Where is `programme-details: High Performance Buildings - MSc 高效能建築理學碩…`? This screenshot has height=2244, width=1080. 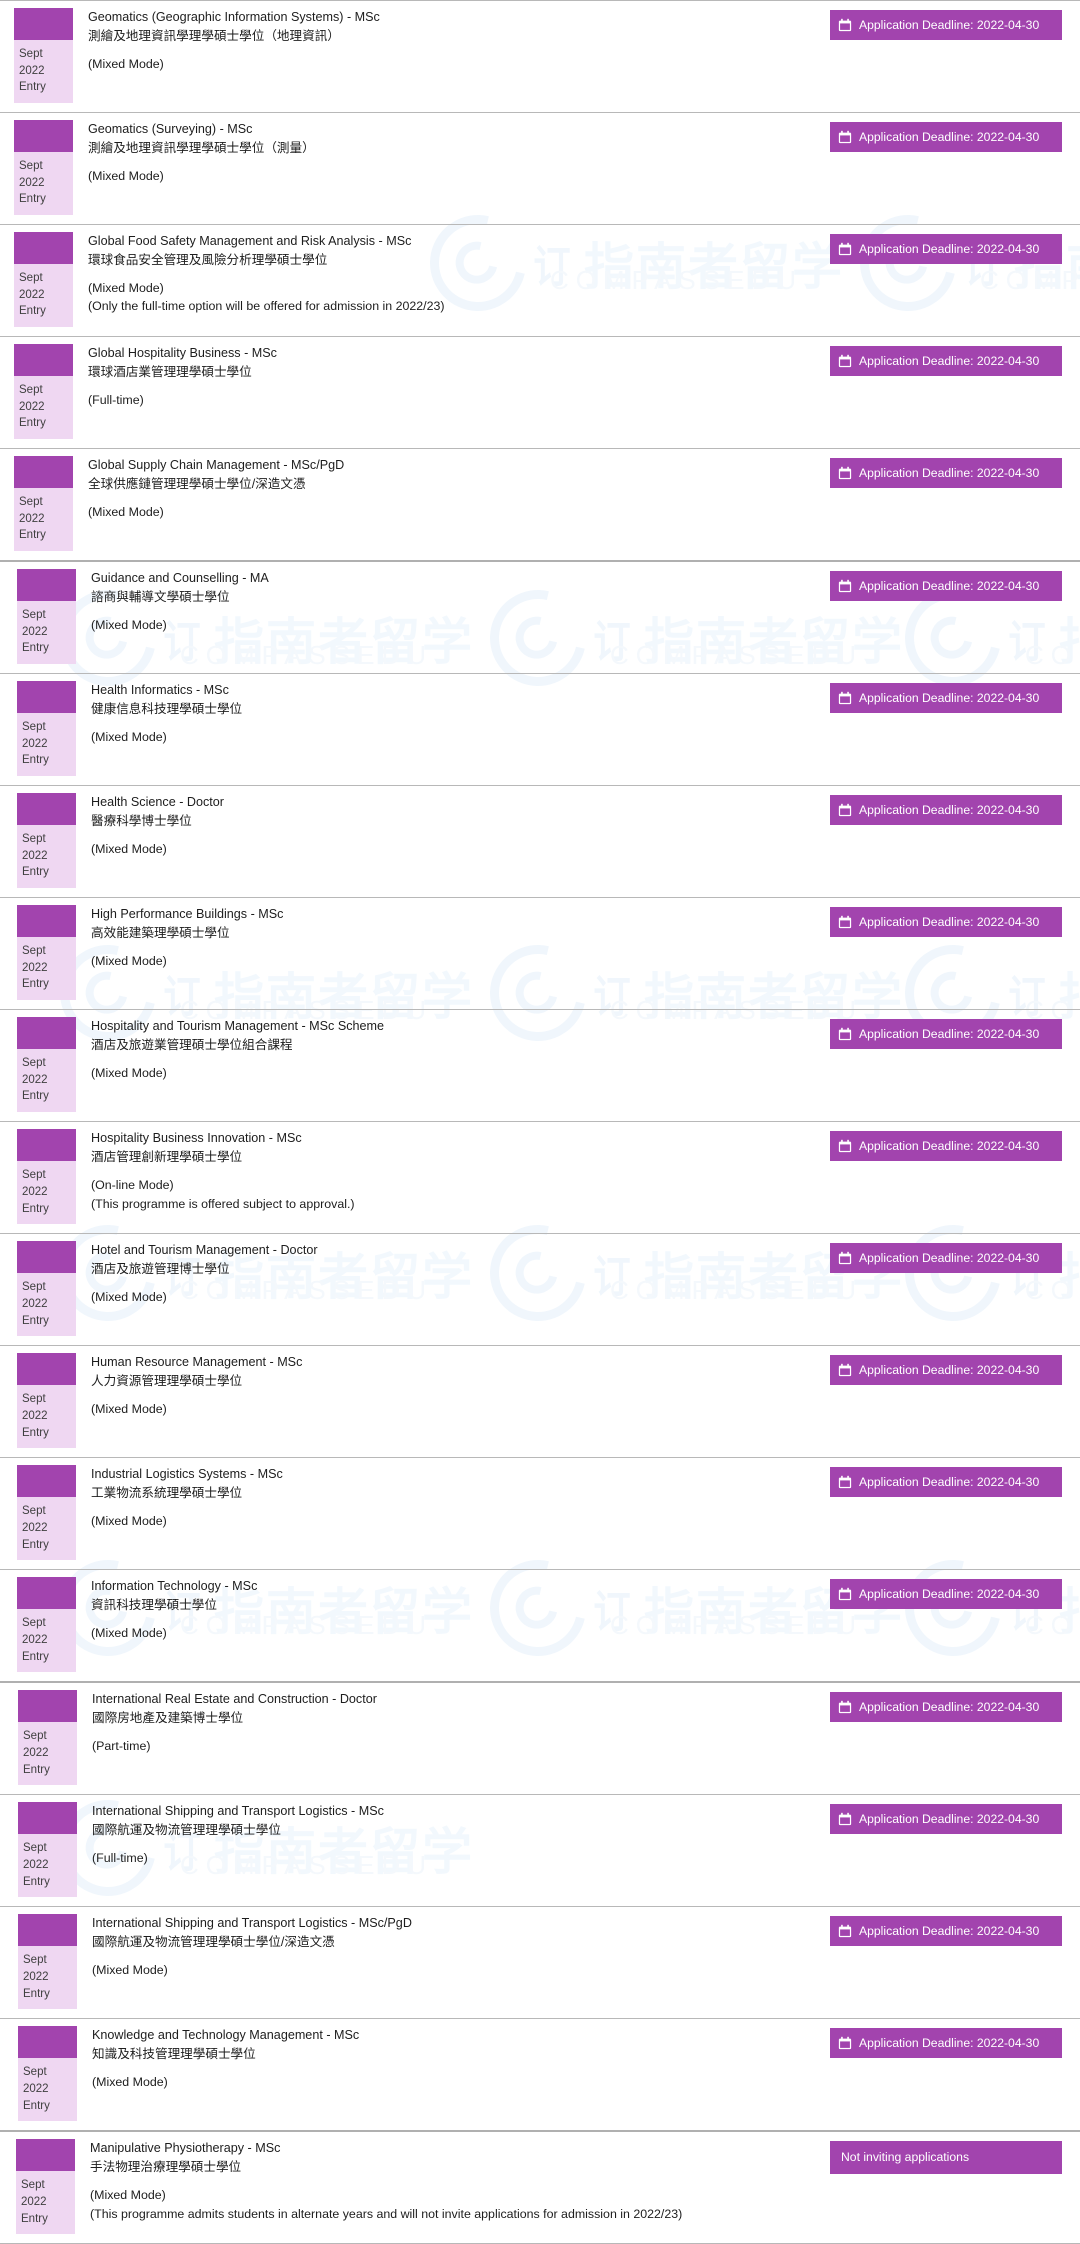 programme-details: High Performance Buildings - MSc 高效能建築理學碩… is located at coordinates (460, 937).